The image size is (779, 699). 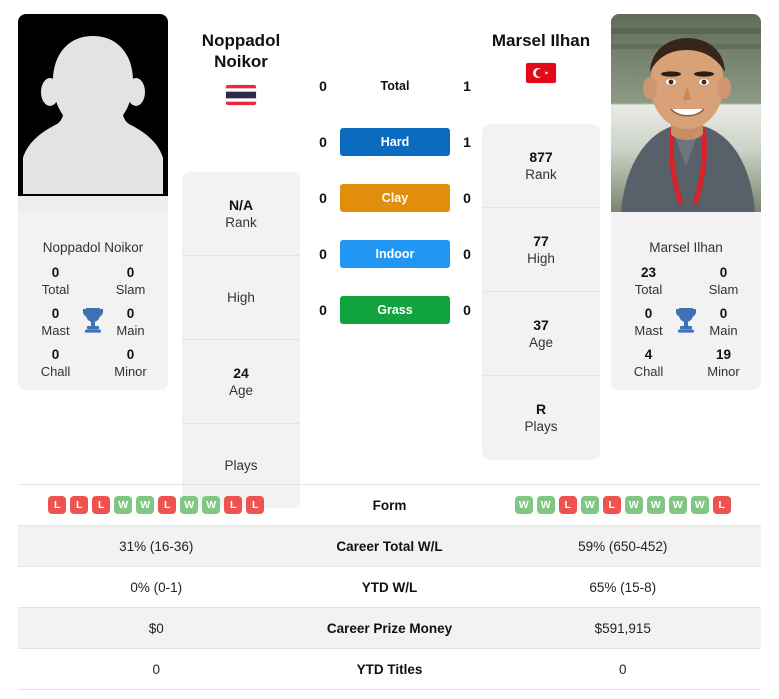 What do you see at coordinates (93, 247) in the screenshot?
I see `titles-card-name-left: Noppadol Noikor` at bounding box center [93, 247].